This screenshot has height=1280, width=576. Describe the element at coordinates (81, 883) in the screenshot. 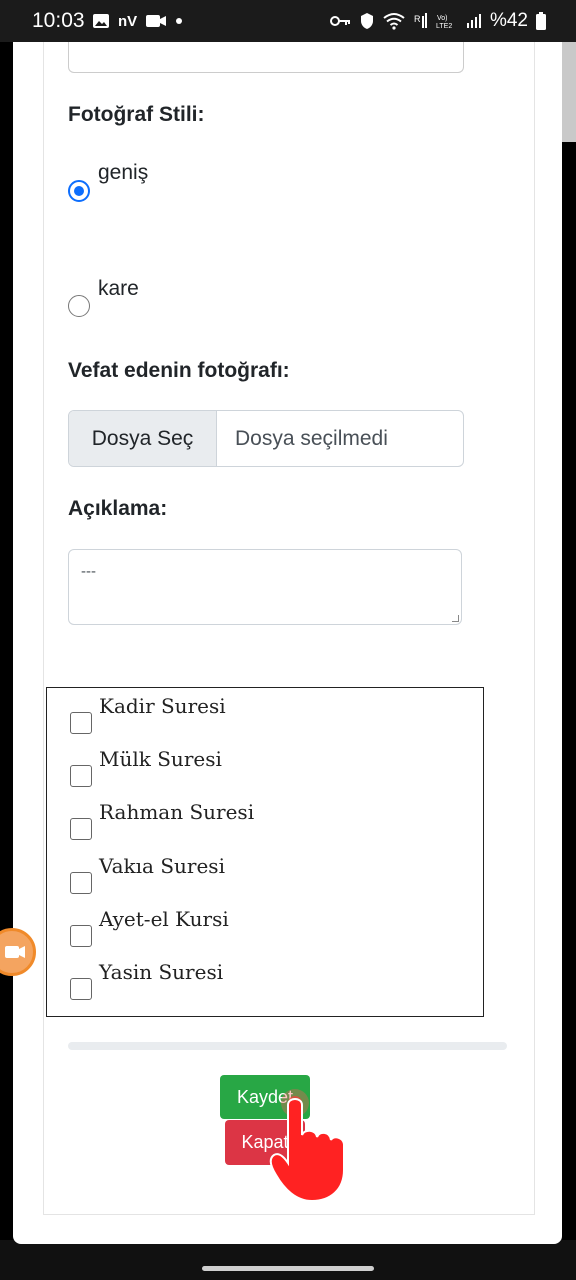

I see `checkbox-vakia` at that location.